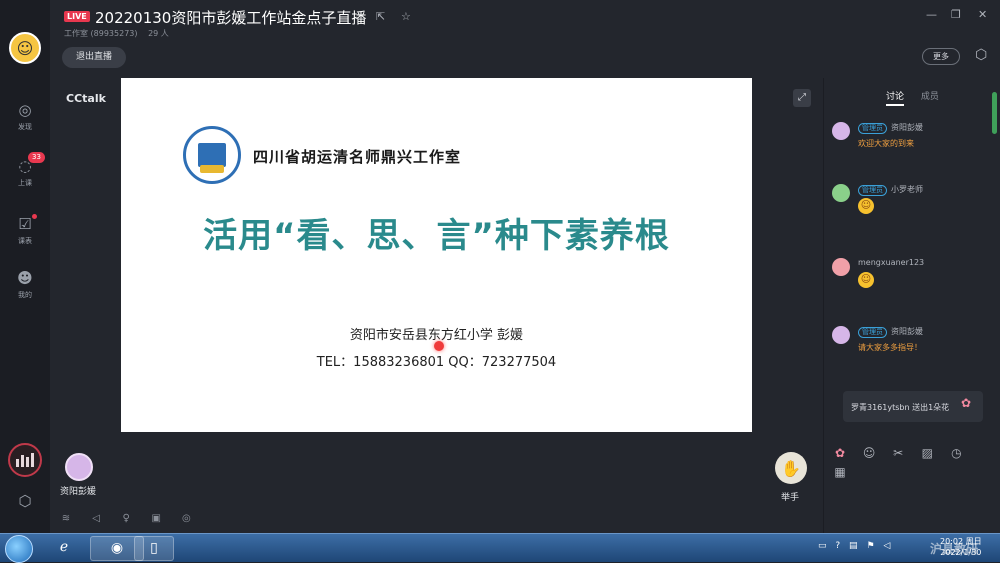 The image size is (1000, 563). I want to click on tray-folder-icon: ▭, so click(822, 546).